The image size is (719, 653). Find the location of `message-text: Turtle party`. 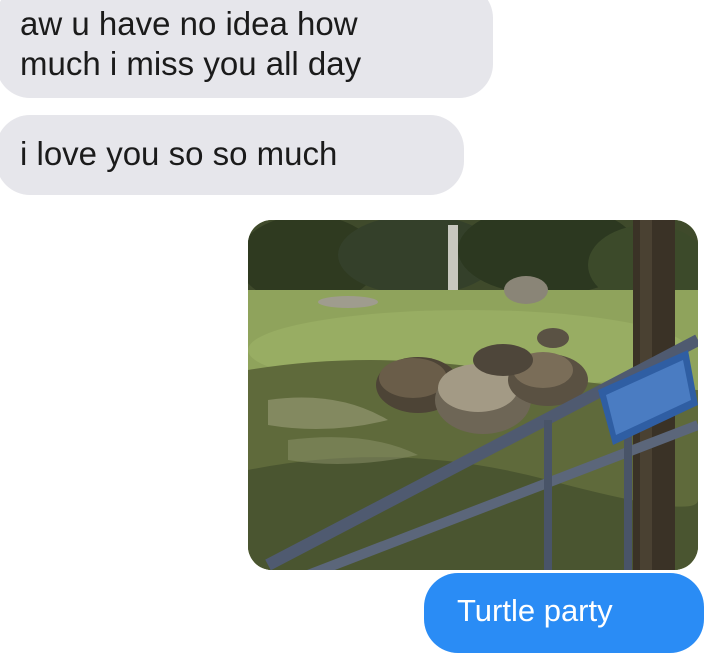

message-text: Turtle party is located at coordinates (535, 610).